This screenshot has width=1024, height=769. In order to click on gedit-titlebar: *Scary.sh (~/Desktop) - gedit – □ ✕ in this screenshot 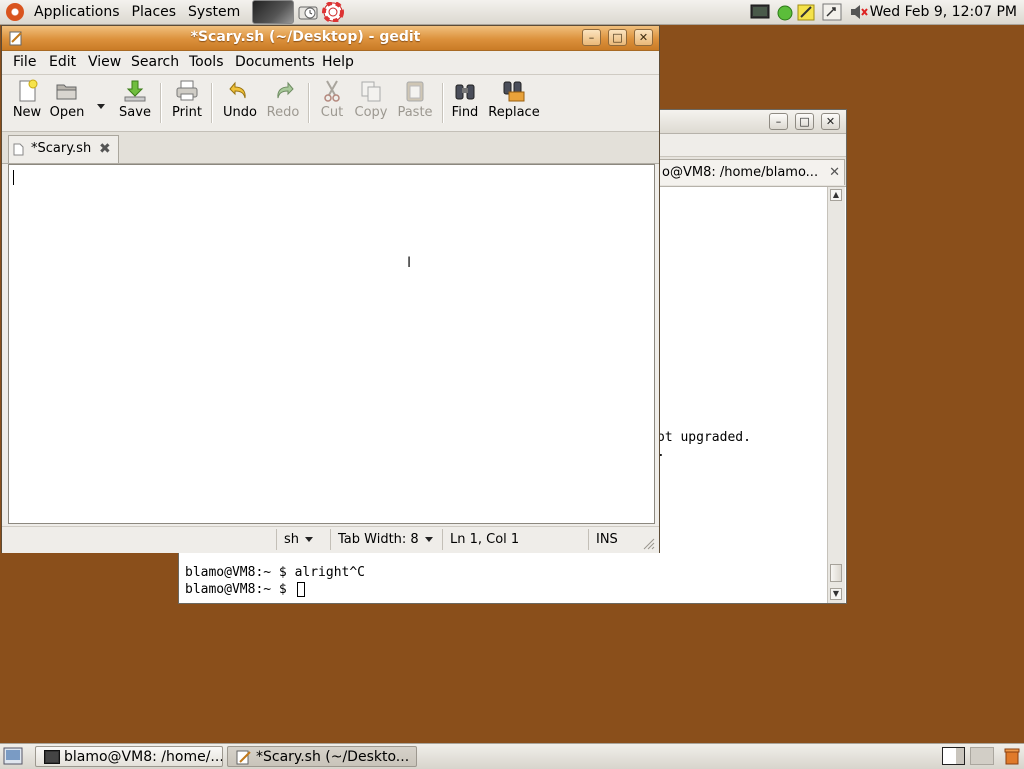, I will do `click(330, 38)`.